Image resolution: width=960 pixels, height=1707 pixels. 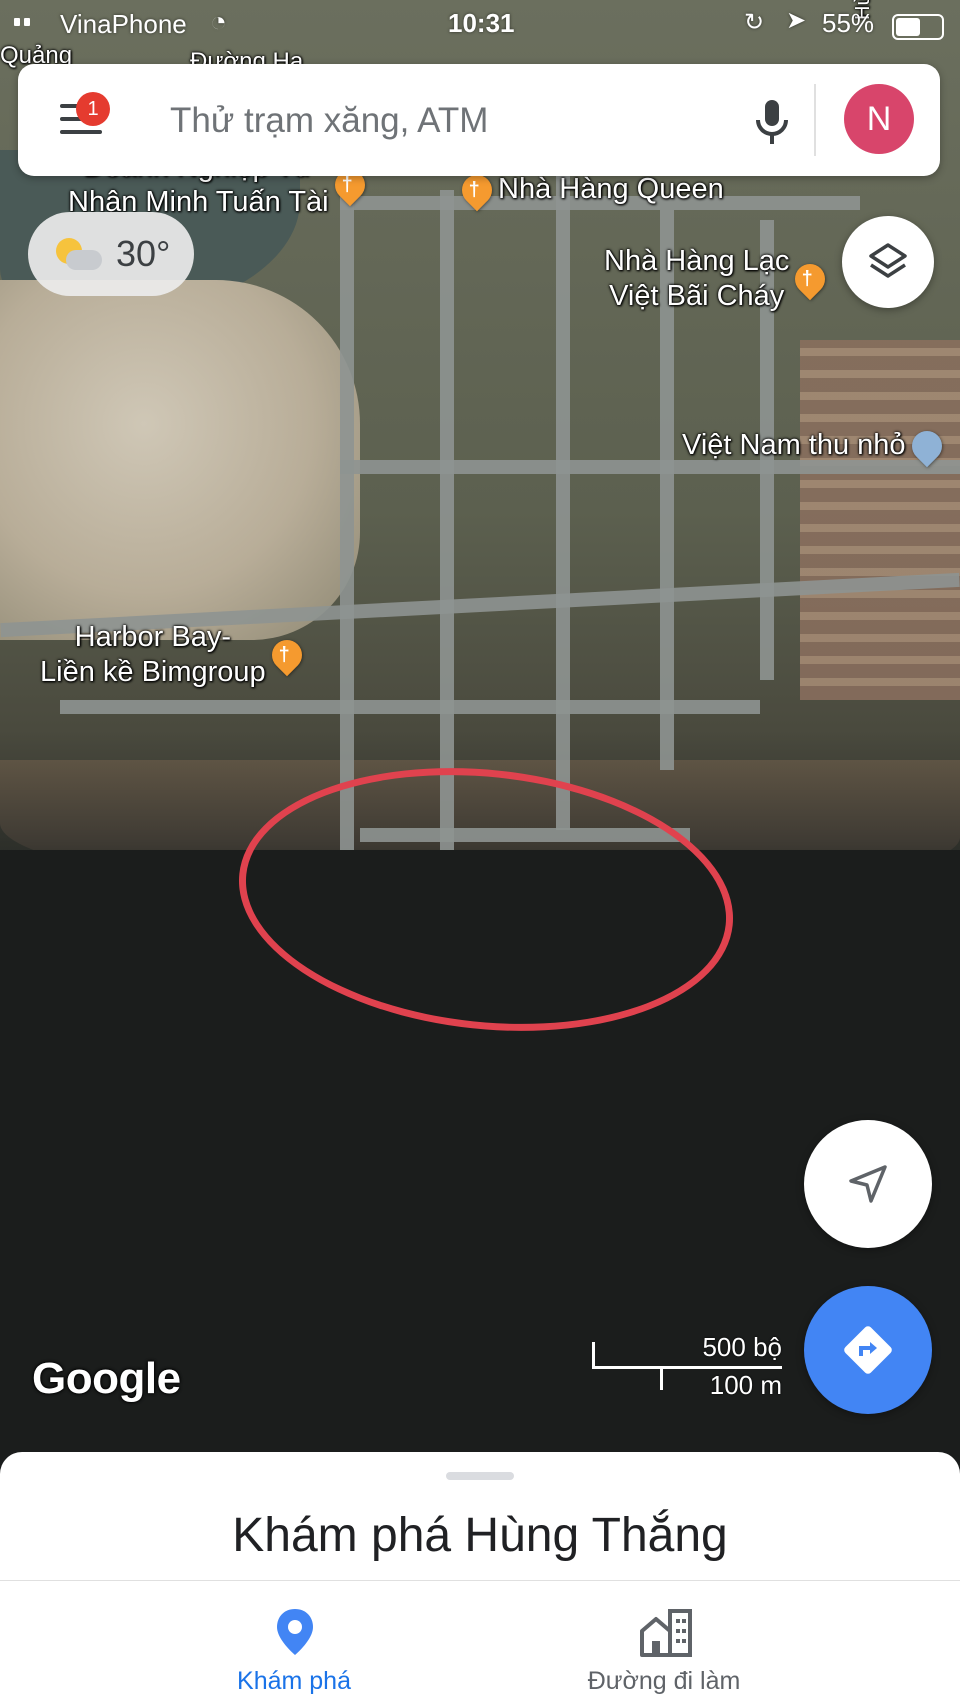 I want to click on partly-cloudy-icon, so click(x=76, y=254).